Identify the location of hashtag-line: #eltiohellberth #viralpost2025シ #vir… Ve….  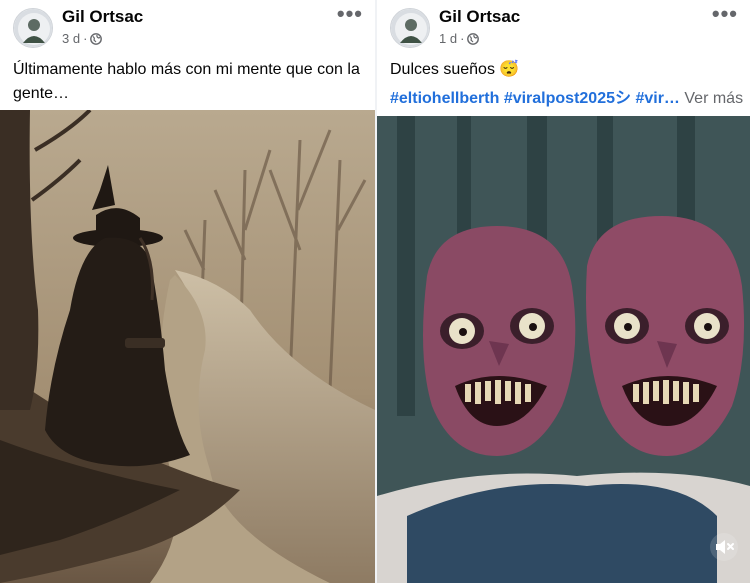
(566, 96).